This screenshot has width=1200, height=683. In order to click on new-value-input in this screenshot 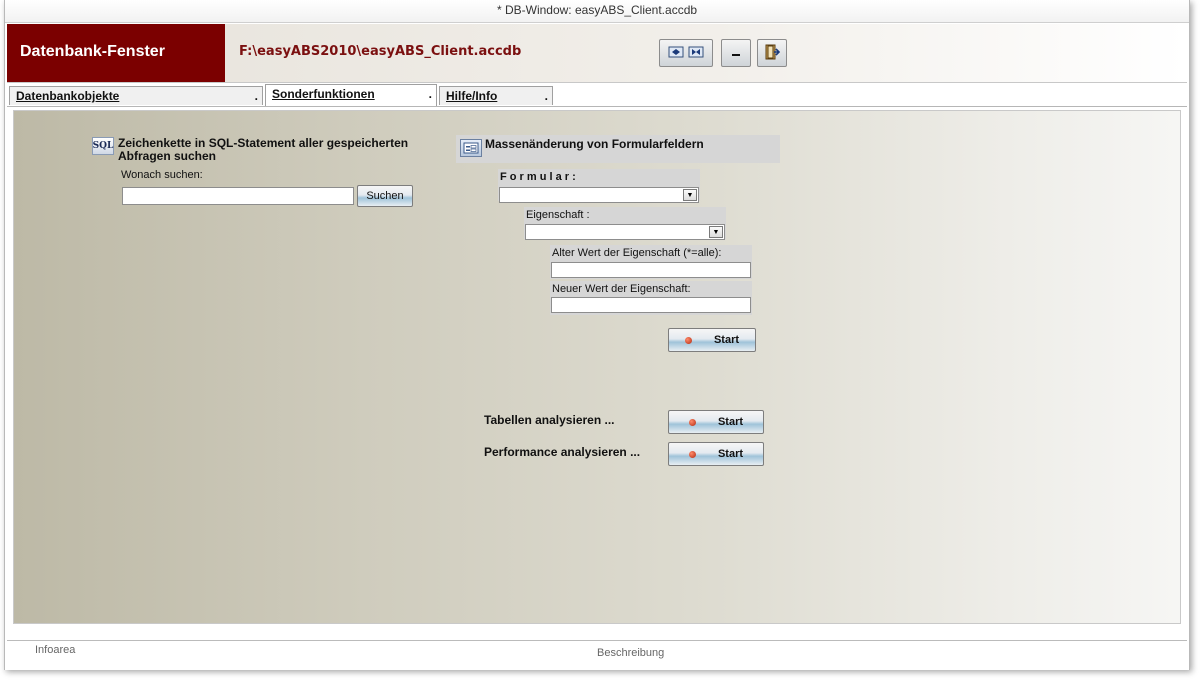, I will do `click(651, 305)`.